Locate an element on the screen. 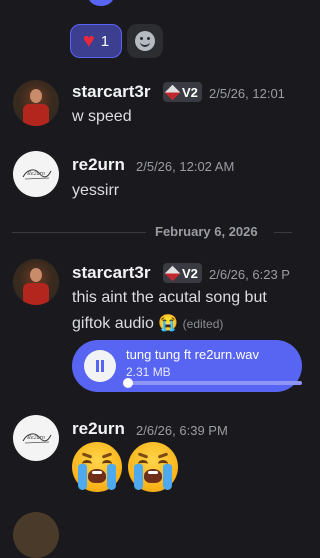 The width and height of the screenshot is (320, 558). reaction-count: 1 is located at coordinates (105, 41).